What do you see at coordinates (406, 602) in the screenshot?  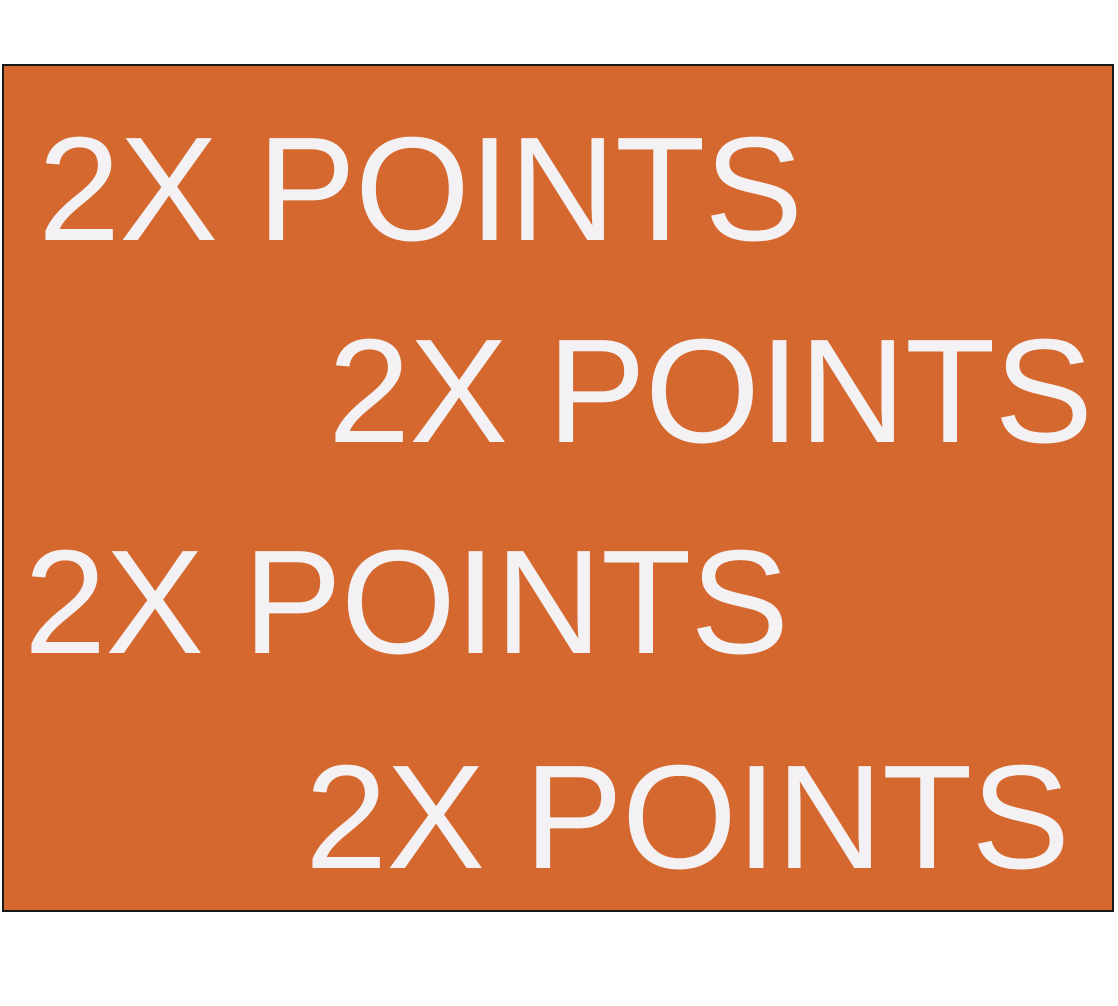 I see `promo-text-line-3: 2X POINTS` at bounding box center [406, 602].